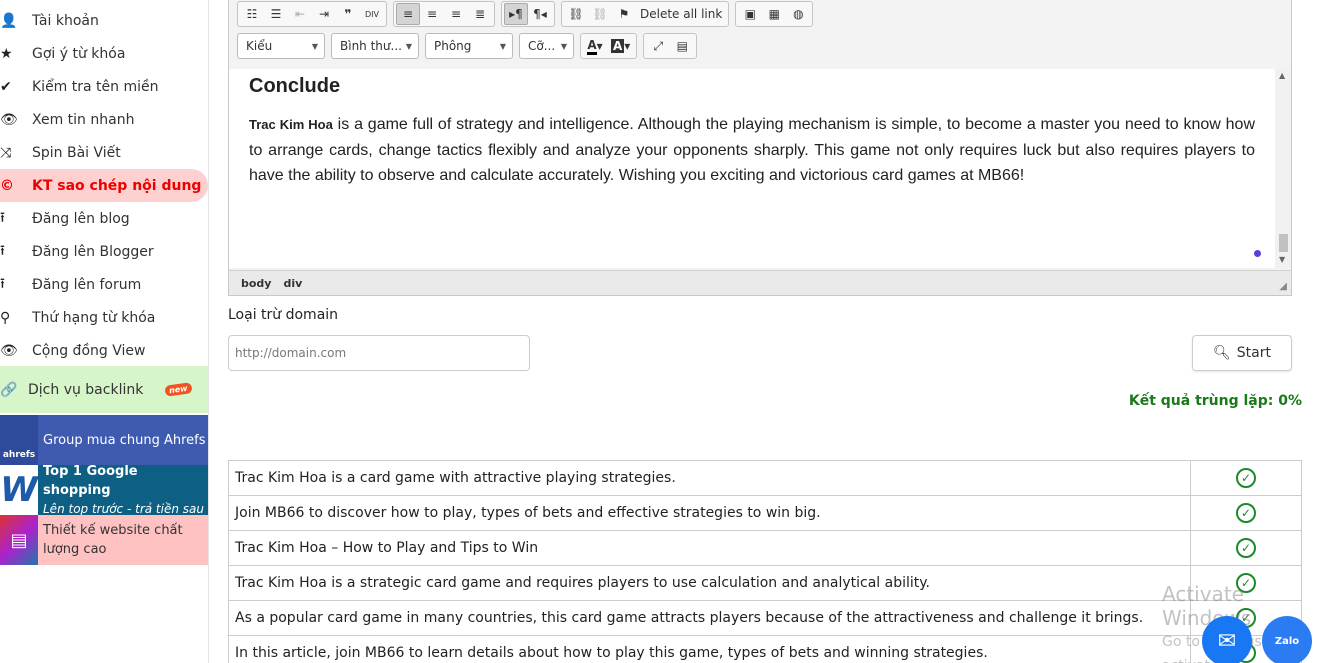 This screenshot has height=663, width=1325. I want to click on numbered-list-icon: ☷, so click(252, 14).